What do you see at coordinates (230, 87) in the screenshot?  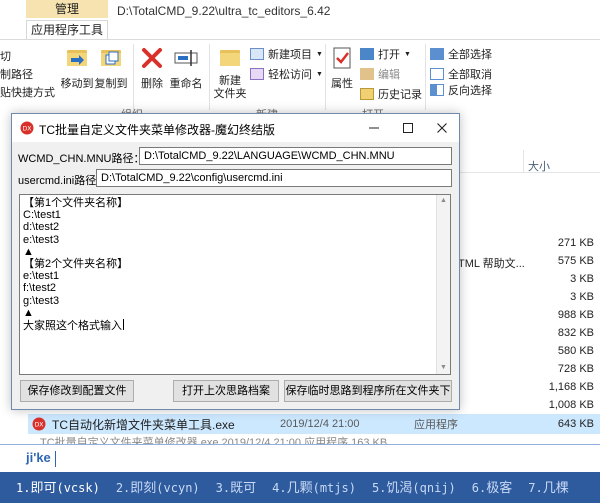 I see `new-folder-label: 新建 文件夹` at bounding box center [230, 87].